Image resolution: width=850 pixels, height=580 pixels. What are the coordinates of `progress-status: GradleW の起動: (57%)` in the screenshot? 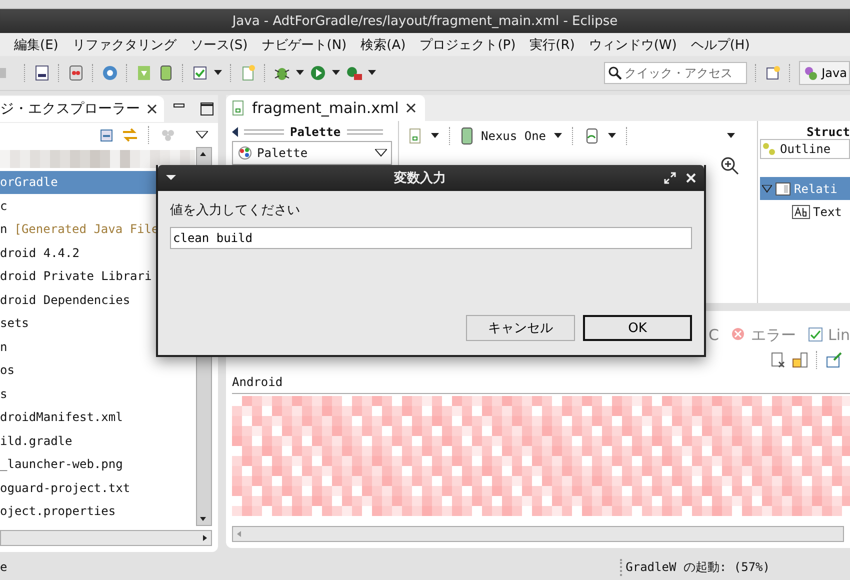 It's located at (695, 567).